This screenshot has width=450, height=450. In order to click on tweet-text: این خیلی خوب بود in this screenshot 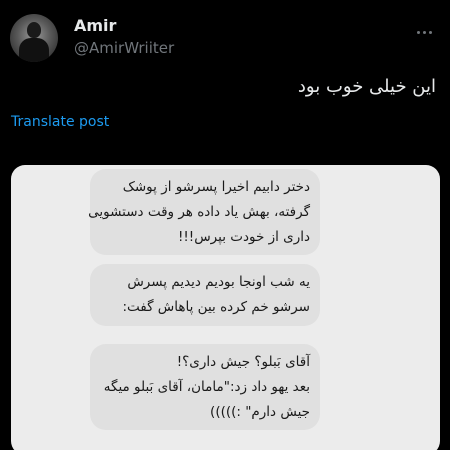, I will do `click(366, 86)`.